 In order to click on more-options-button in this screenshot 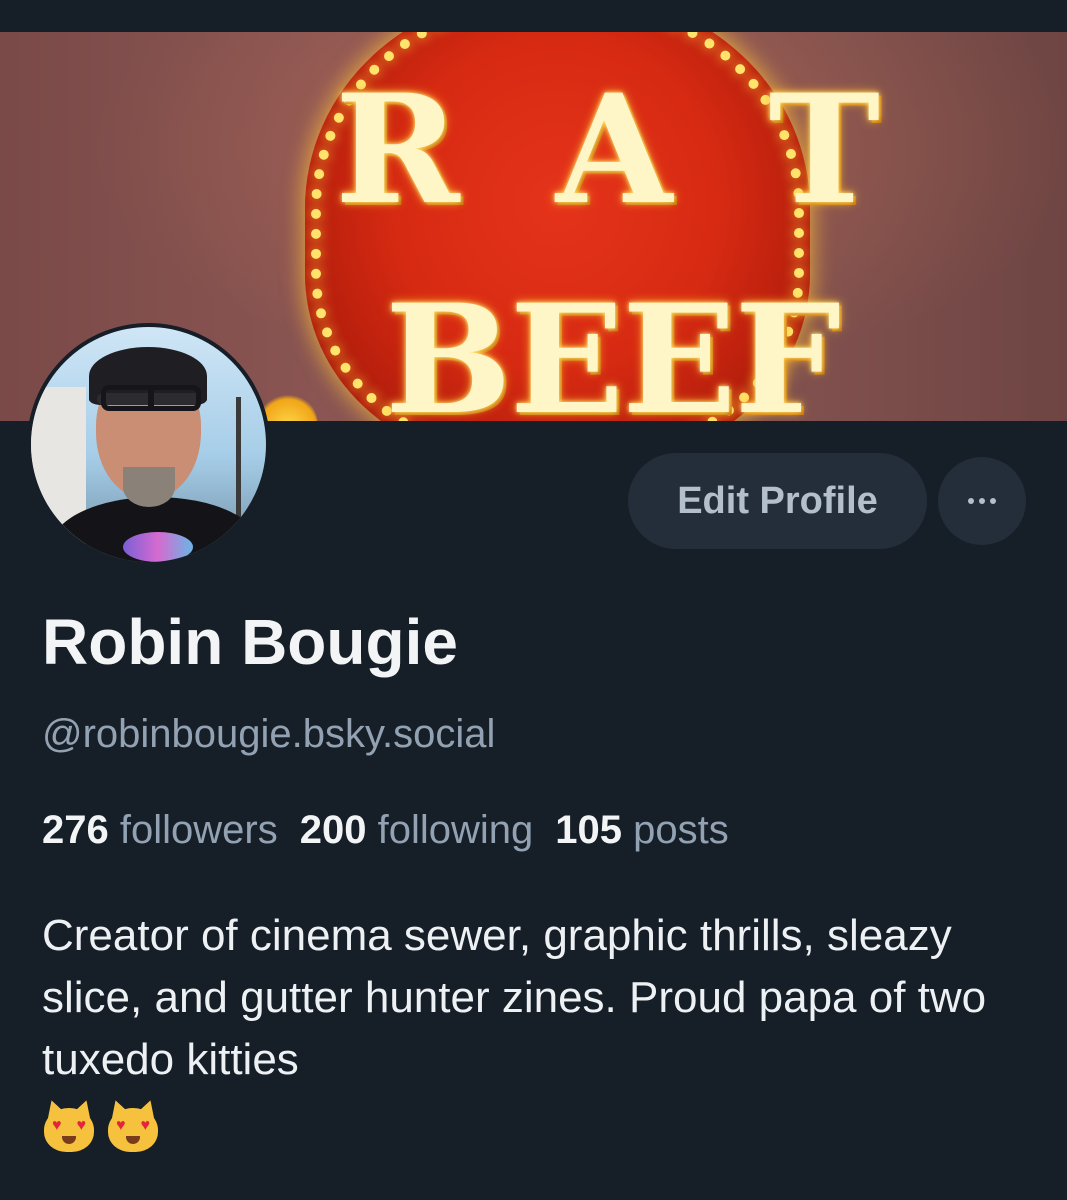, I will do `click(982, 501)`.